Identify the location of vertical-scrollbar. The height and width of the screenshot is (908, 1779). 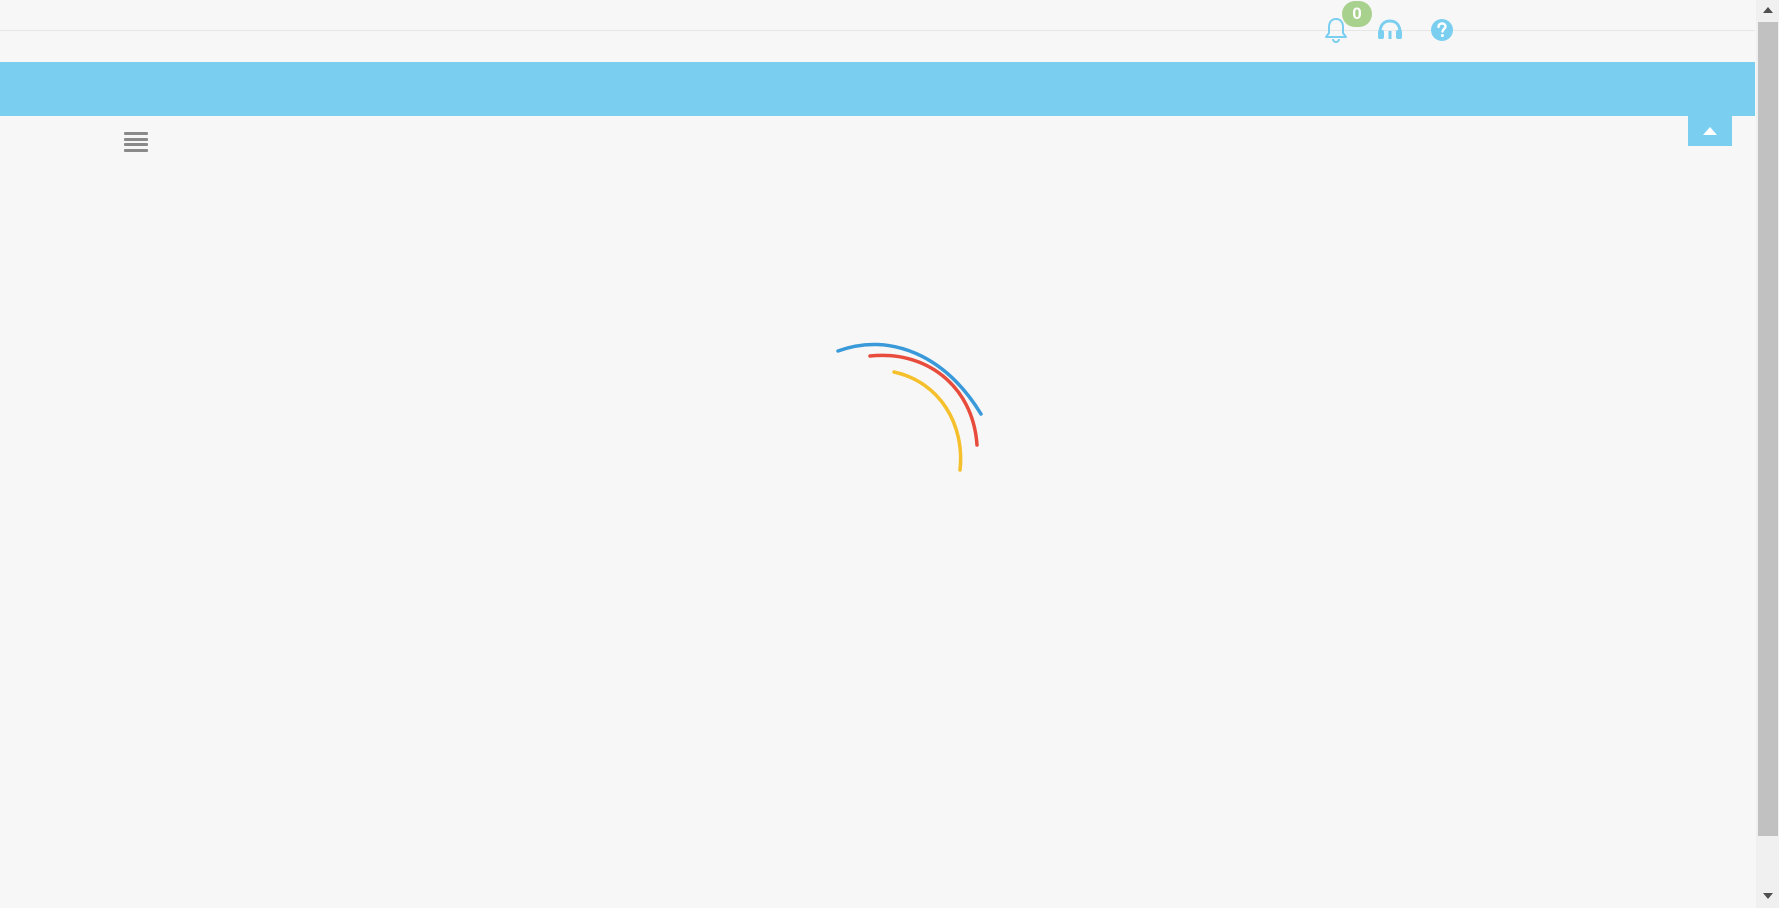
(1767, 454).